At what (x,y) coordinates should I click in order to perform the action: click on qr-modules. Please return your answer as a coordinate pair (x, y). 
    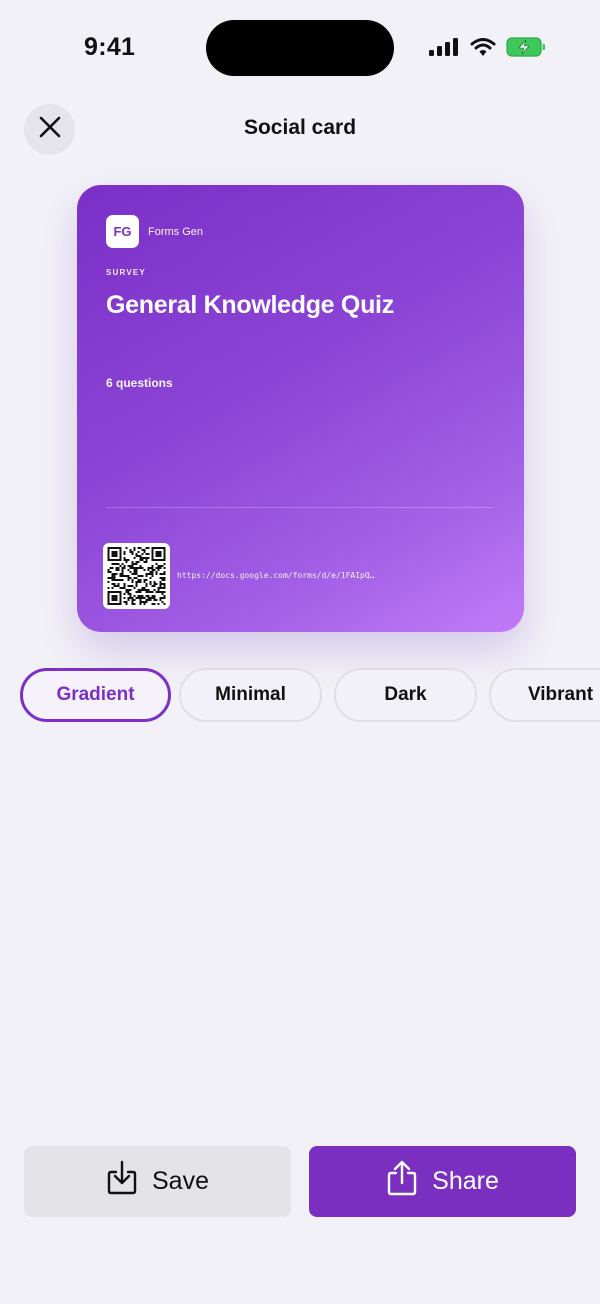
    Looking at the image, I should click on (136, 576).